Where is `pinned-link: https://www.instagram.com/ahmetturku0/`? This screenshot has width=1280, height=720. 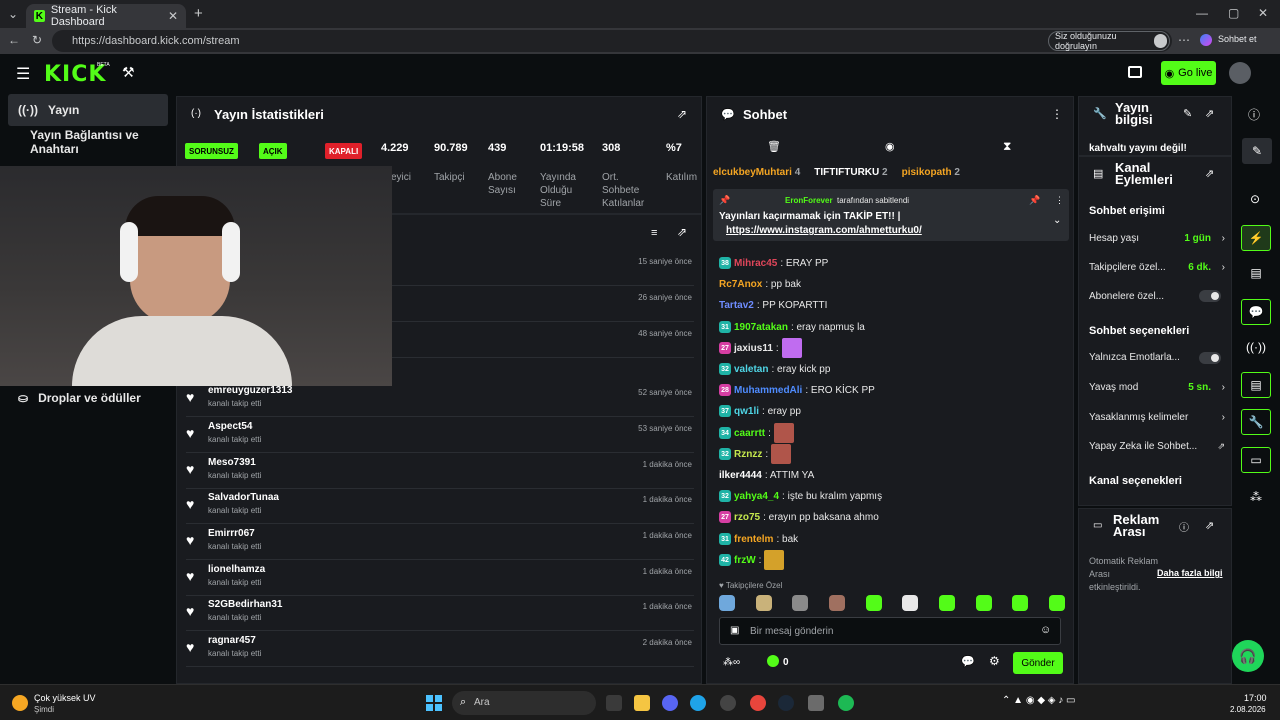
pinned-link: https://www.instagram.com/ahmetturku0/ is located at coordinates (824, 230).